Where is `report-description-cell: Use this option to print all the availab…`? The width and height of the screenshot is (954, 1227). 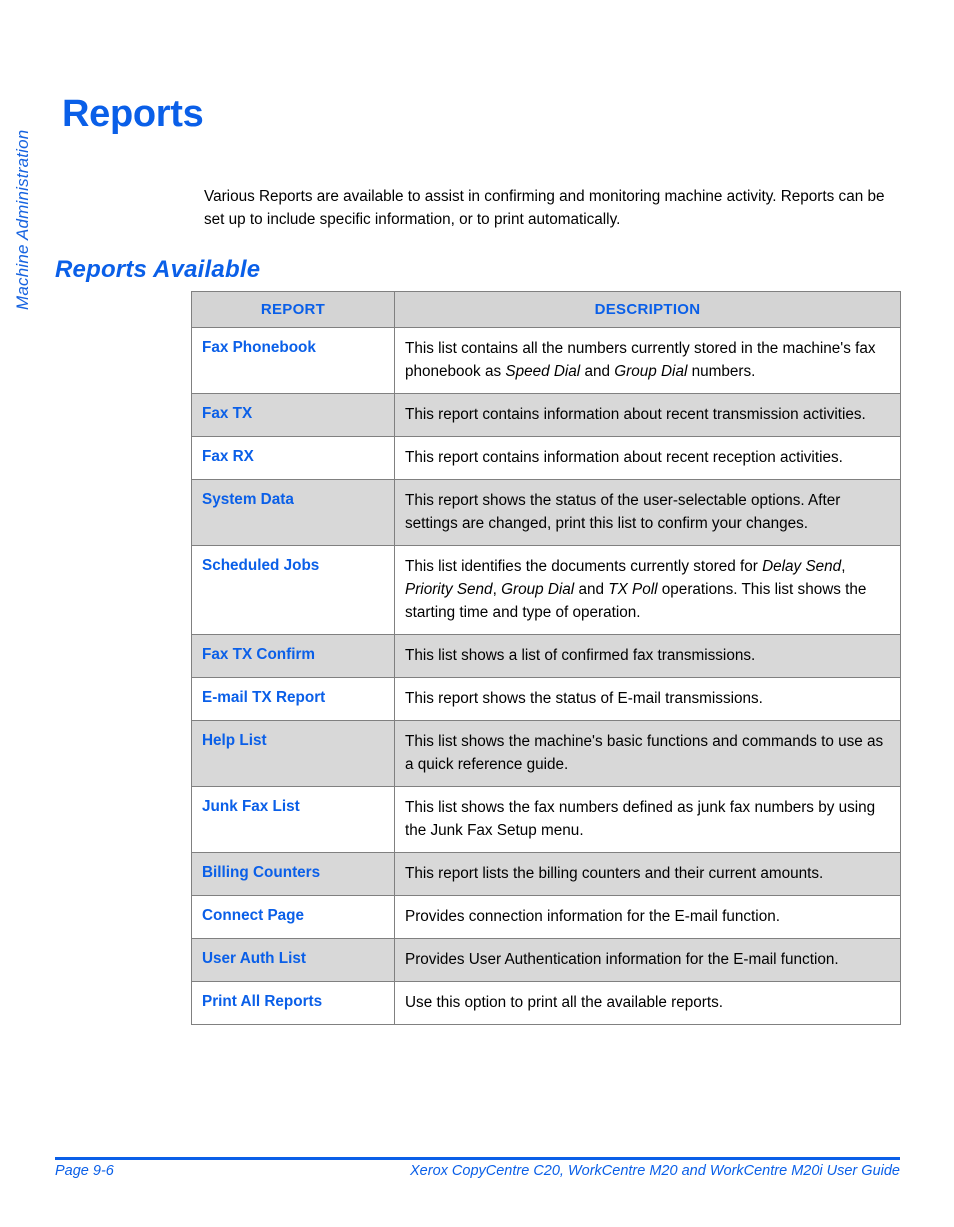 report-description-cell: Use this option to print all the availab… is located at coordinates (647, 1003).